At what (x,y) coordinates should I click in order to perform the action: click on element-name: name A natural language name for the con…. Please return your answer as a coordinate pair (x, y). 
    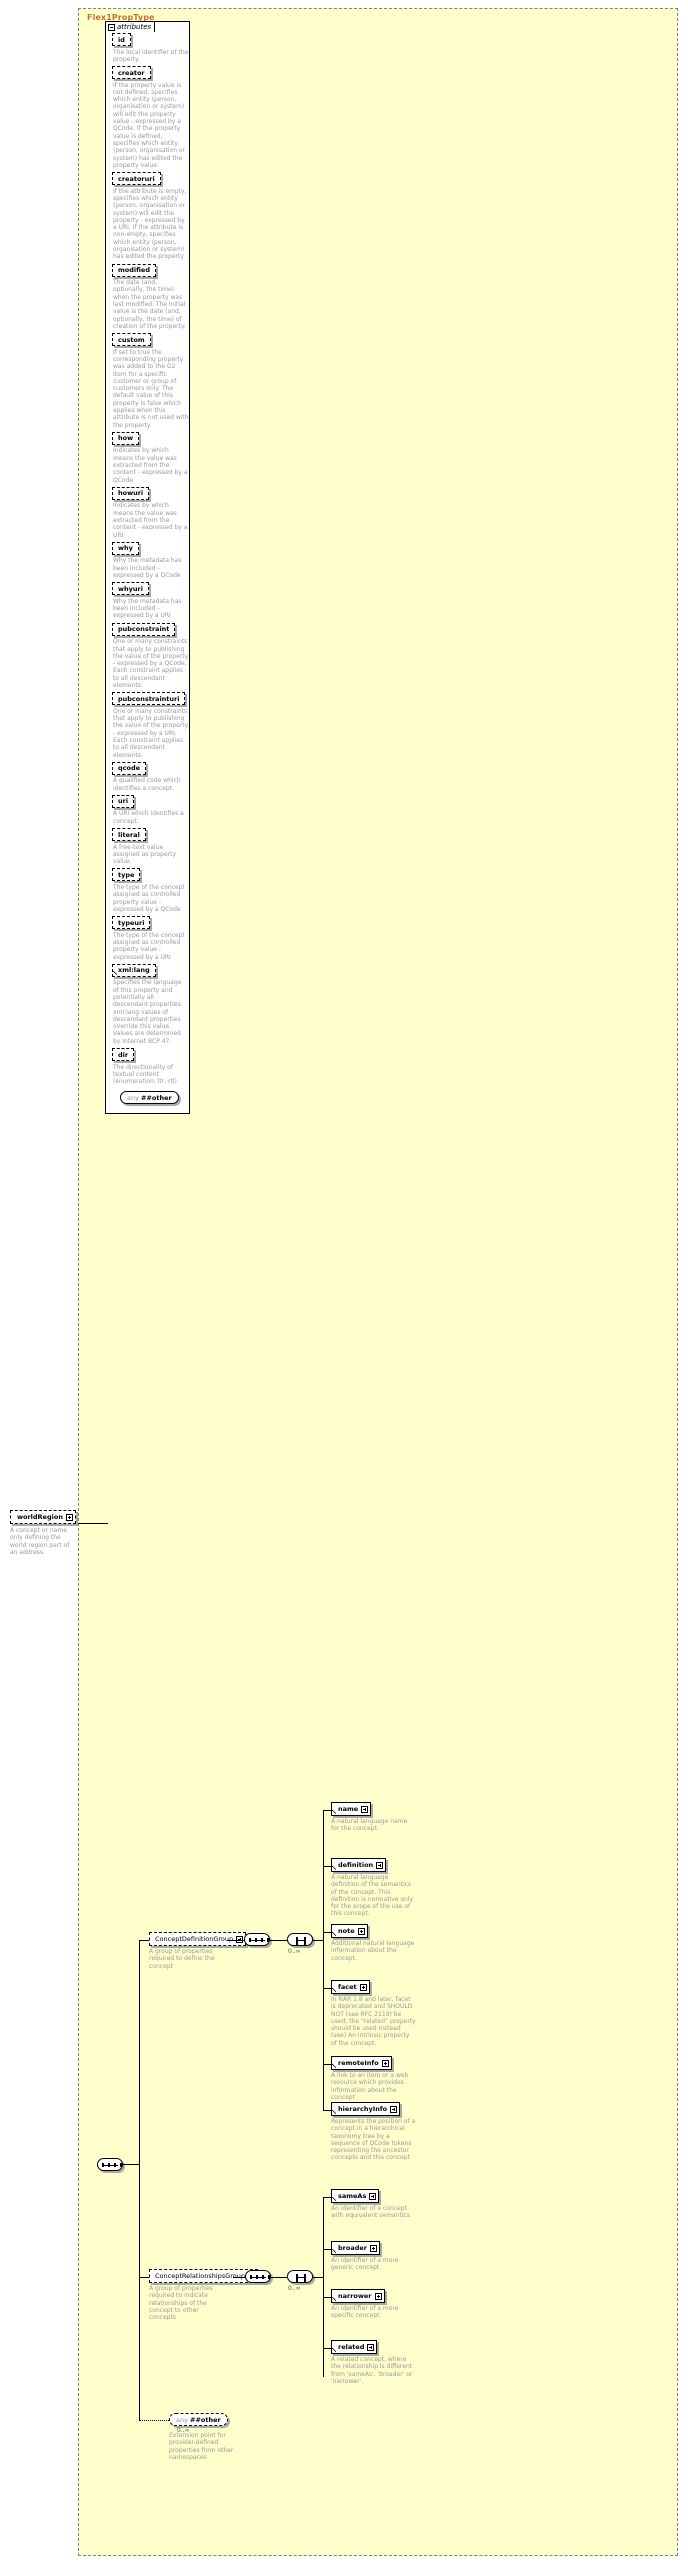
    Looking at the image, I should click on (374, 1817).